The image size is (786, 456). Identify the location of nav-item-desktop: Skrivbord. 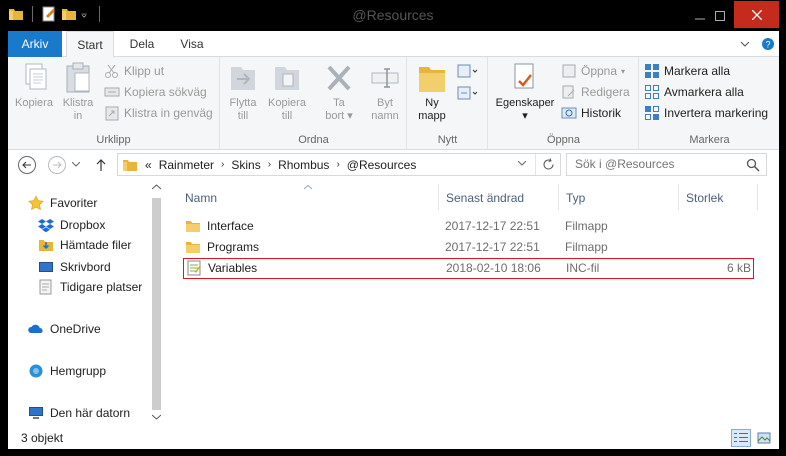
(74, 267).